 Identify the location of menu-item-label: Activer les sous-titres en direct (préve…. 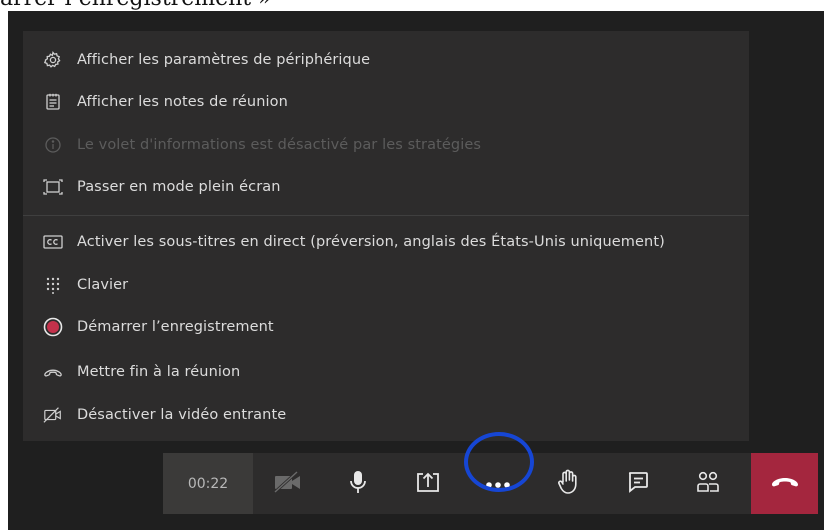
(371, 242).